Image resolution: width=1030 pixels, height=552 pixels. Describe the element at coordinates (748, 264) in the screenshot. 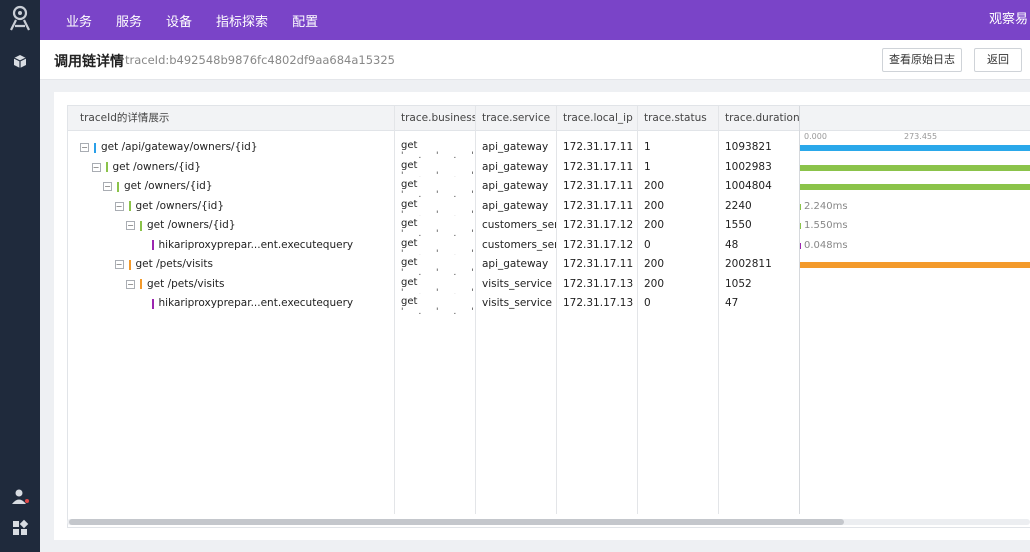

I see `duration-cell: 2002811` at that location.